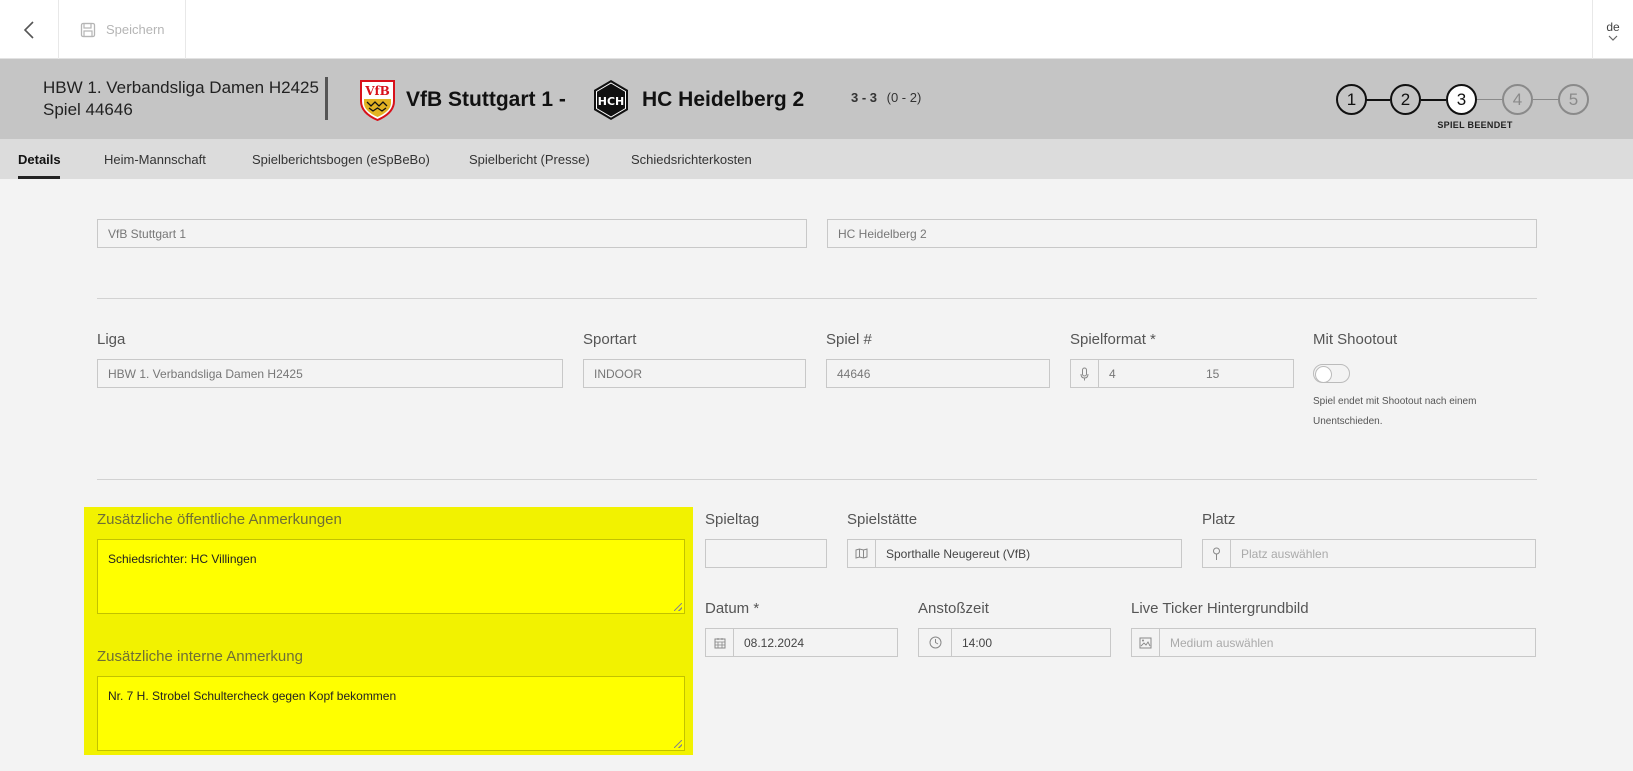 The image size is (1633, 771). I want to click on spielstaette-label: Spielstätte, so click(882, 519).